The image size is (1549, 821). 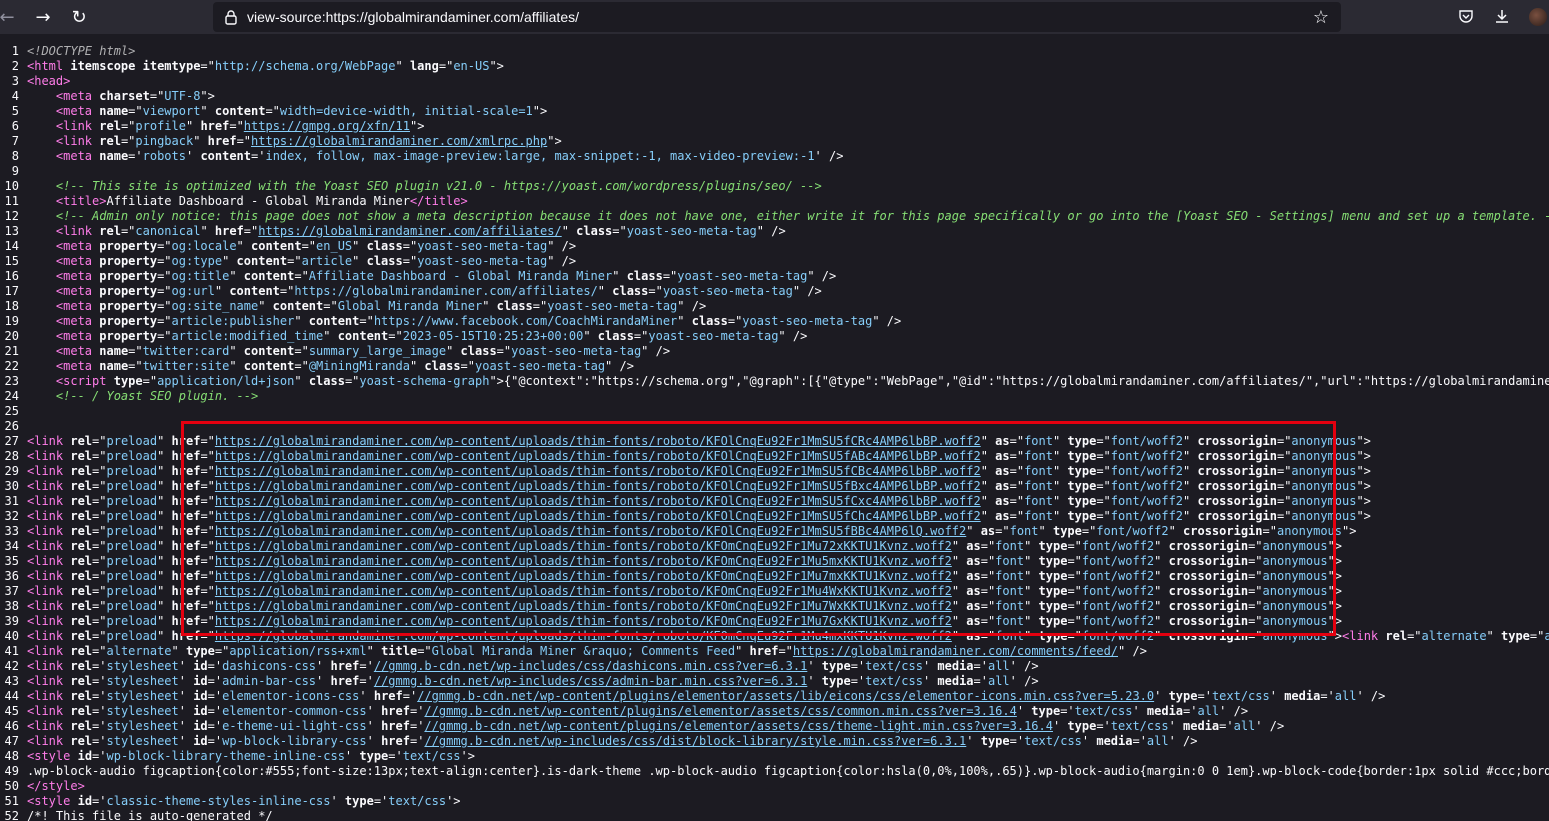 I want to click on source-line: 4 <meta charset="UTF-8">, so click(x=774, y=96).